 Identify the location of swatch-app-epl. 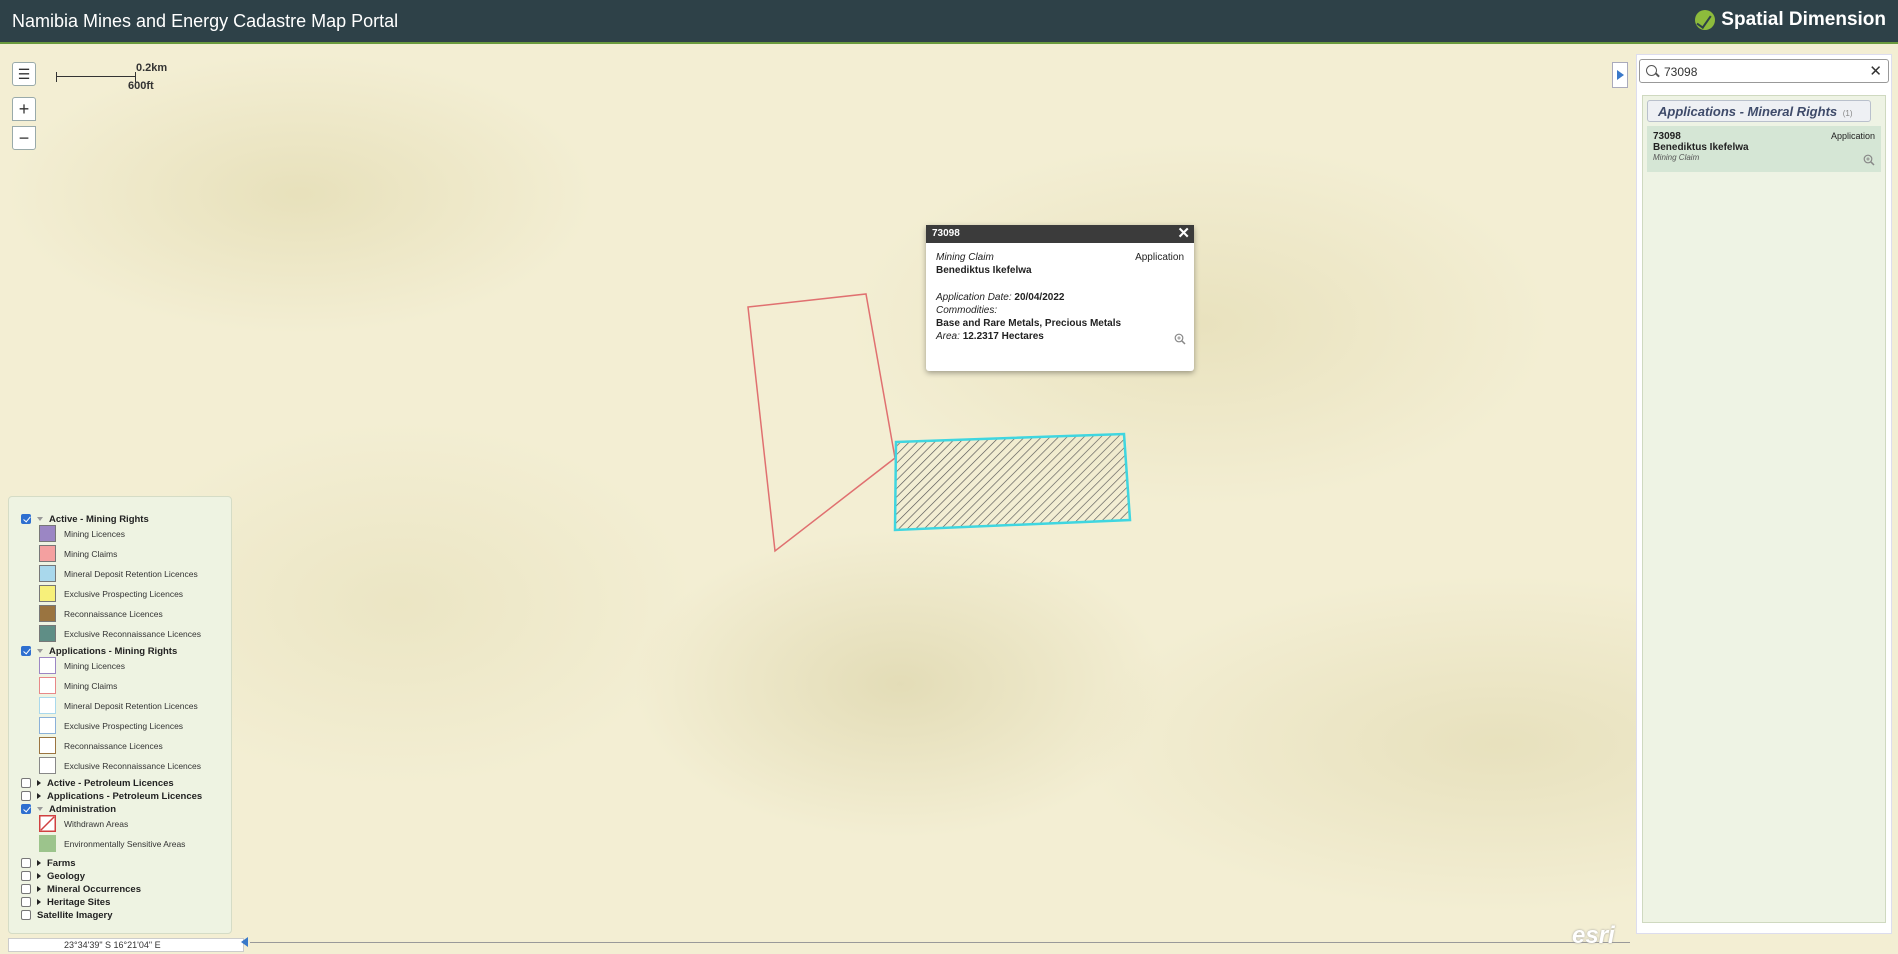
(47, 725).